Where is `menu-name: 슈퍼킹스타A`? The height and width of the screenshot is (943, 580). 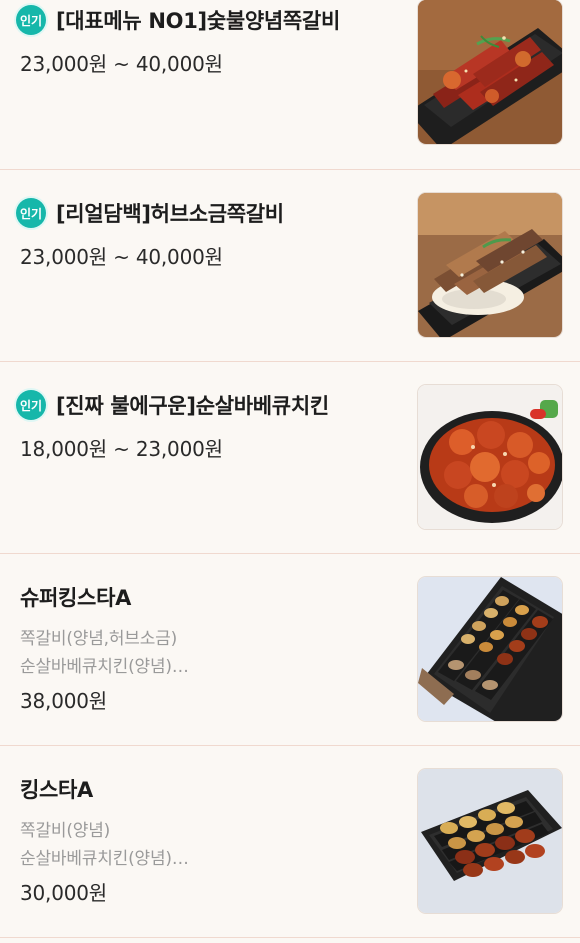
menu-name: 슈퍼킹스타A is located at coordinates (76, 598).